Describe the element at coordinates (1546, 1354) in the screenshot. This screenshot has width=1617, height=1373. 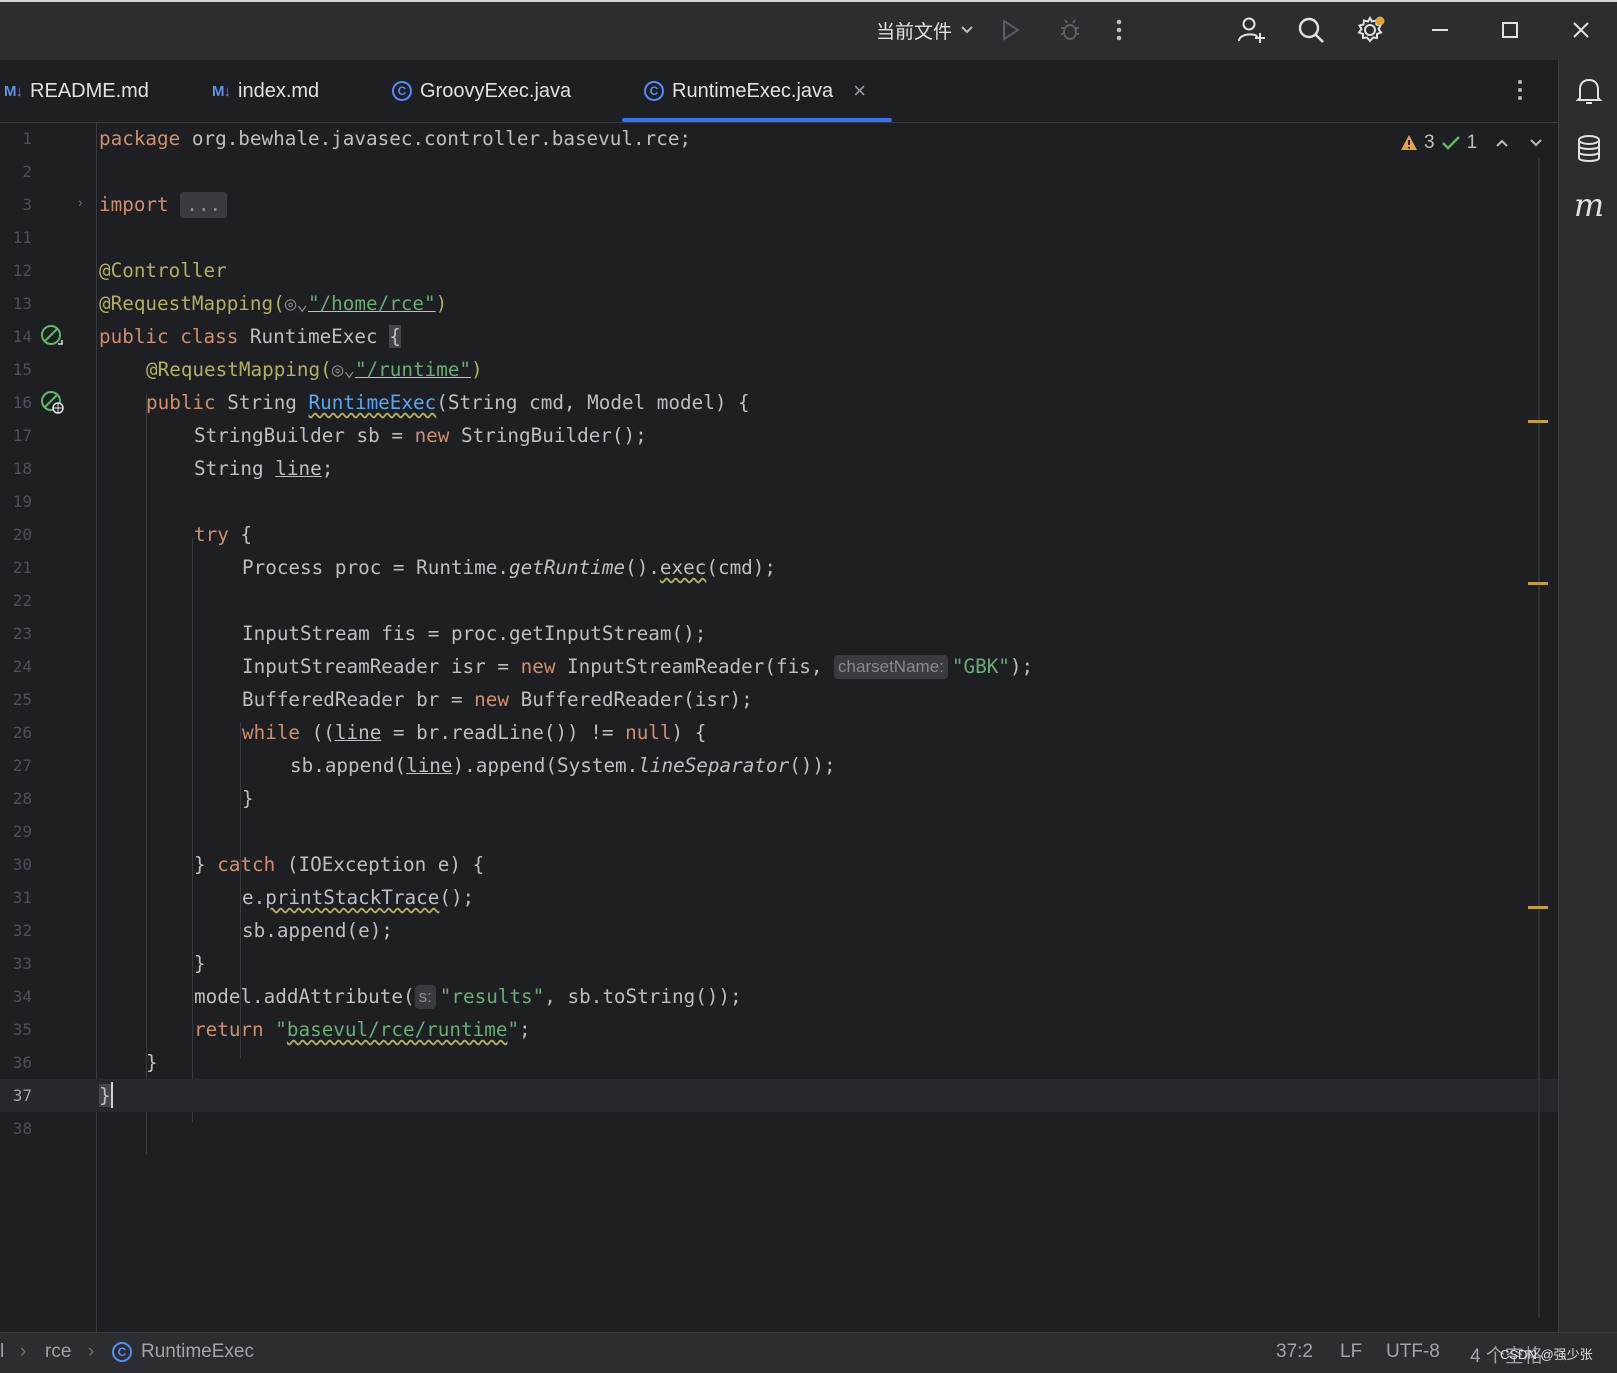
I see `watermark: CSDN @强少张` at that location.